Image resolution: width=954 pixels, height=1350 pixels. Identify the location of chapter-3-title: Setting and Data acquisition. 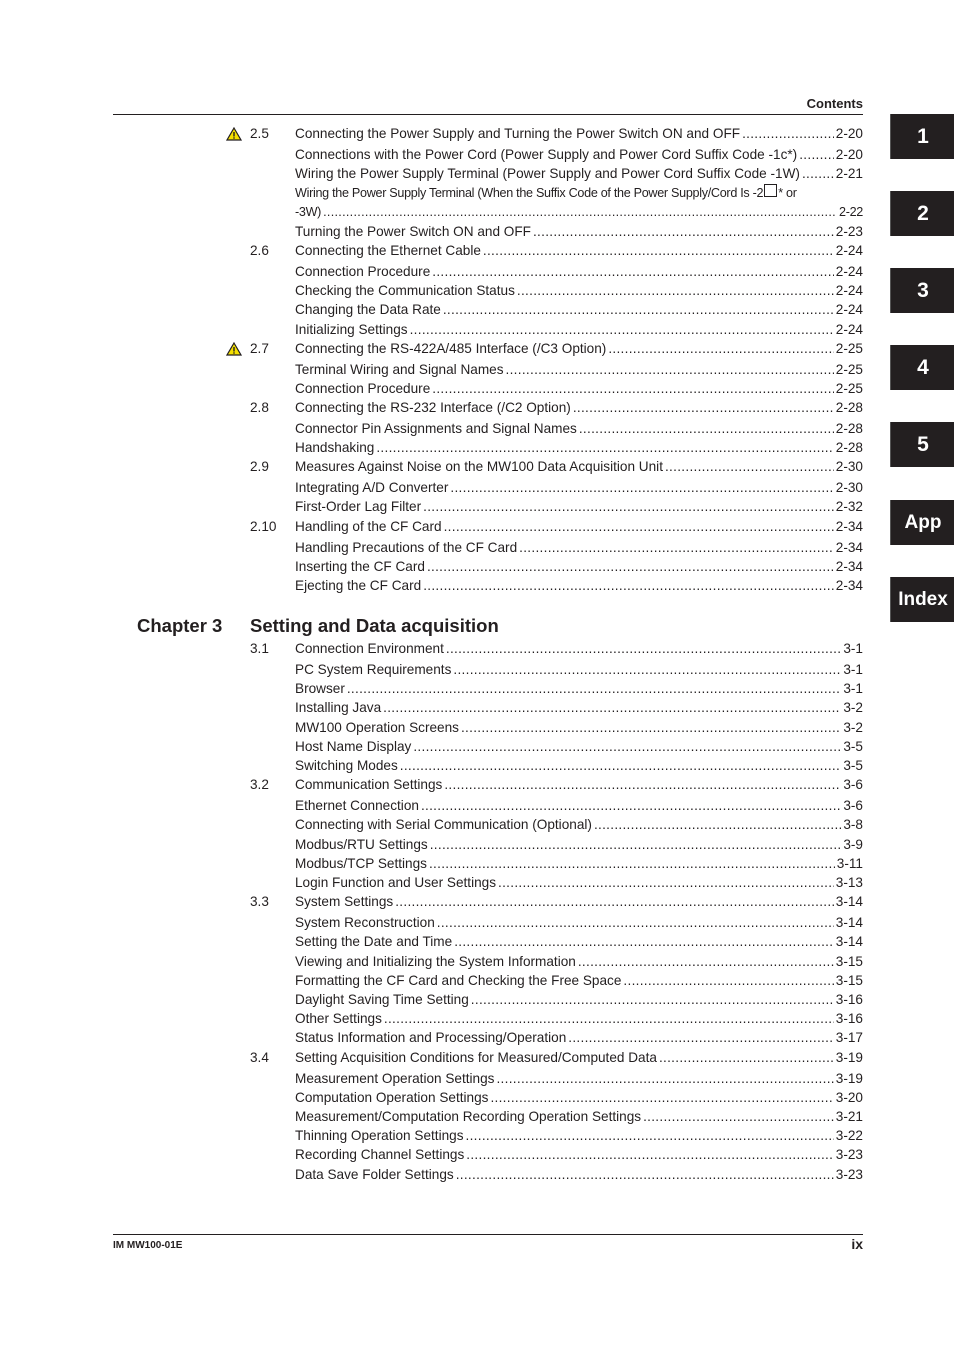
(374, 626).